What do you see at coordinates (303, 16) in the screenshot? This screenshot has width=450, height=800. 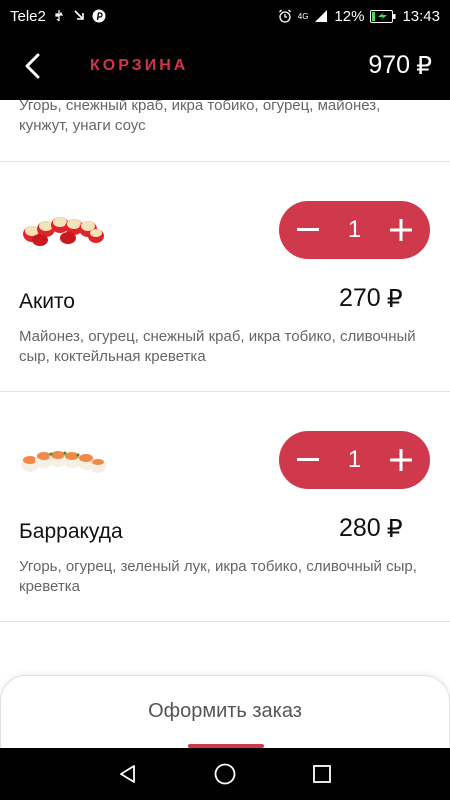 I see `network-type: 4G` at bounding box center [303, 16].